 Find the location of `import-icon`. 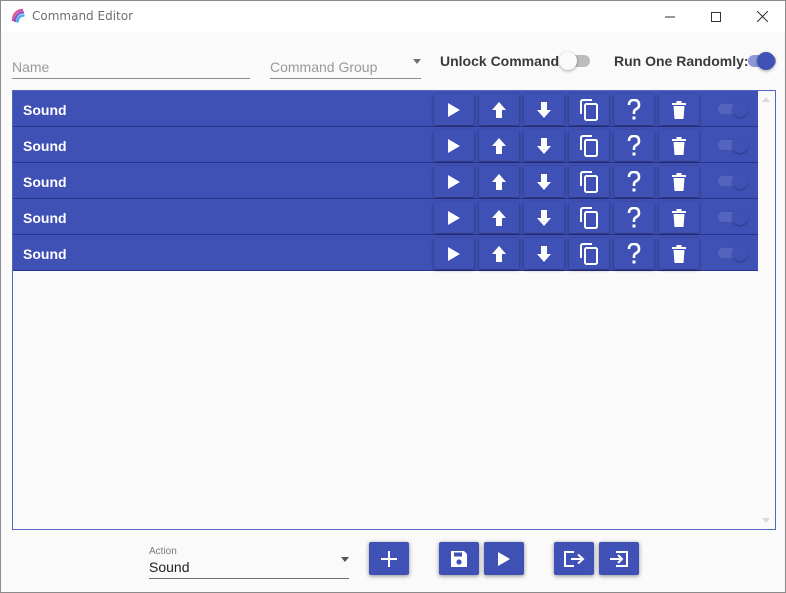

import-icon is located at coordinates (619, 558).